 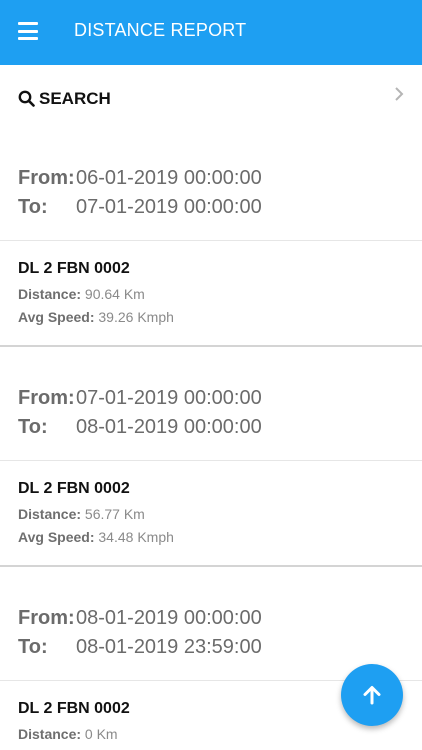 I want to click on search-icon, so click(x=26, y=98).